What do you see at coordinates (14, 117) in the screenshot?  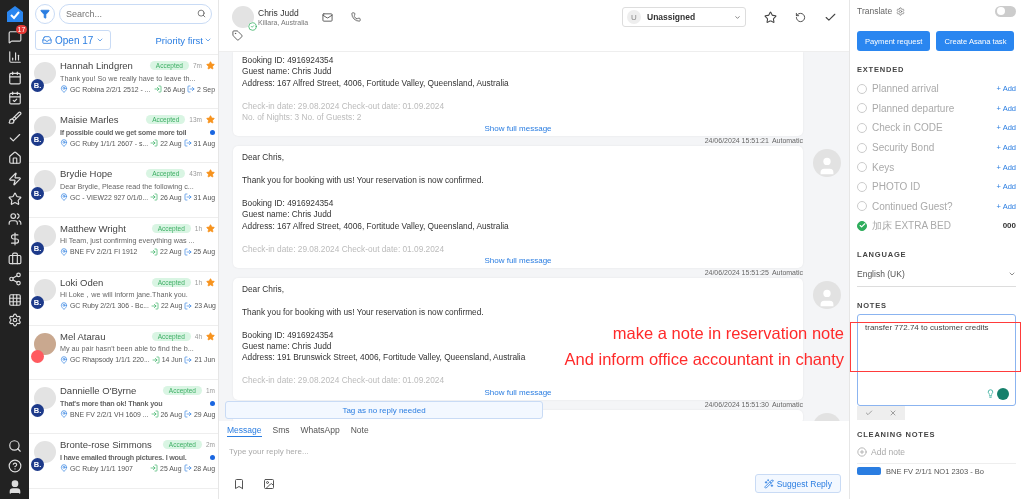 I see `brush-icon` at bounding box center [14, 117].